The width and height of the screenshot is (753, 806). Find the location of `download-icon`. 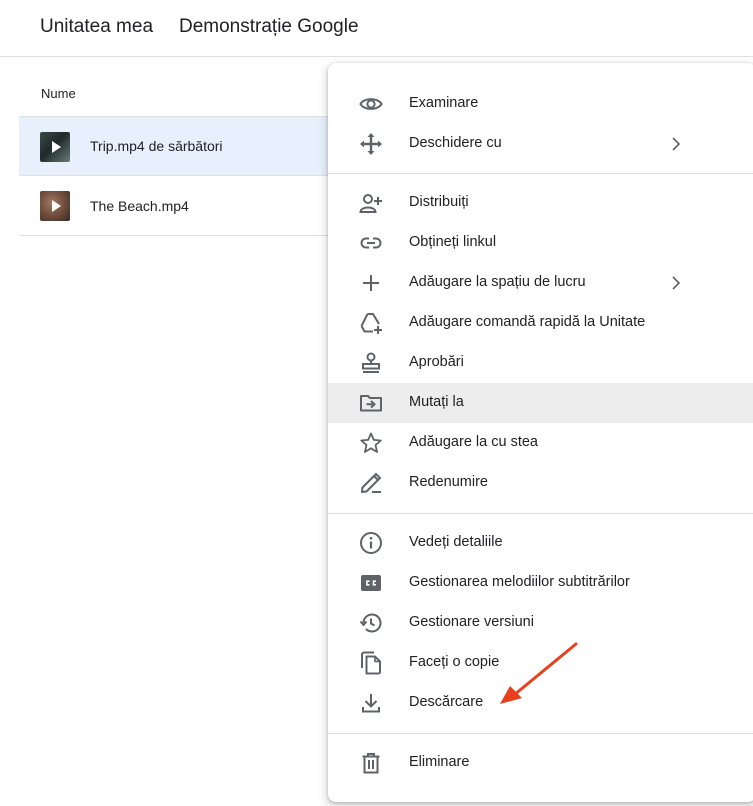

download-icon is located at coordinates (371, 703).